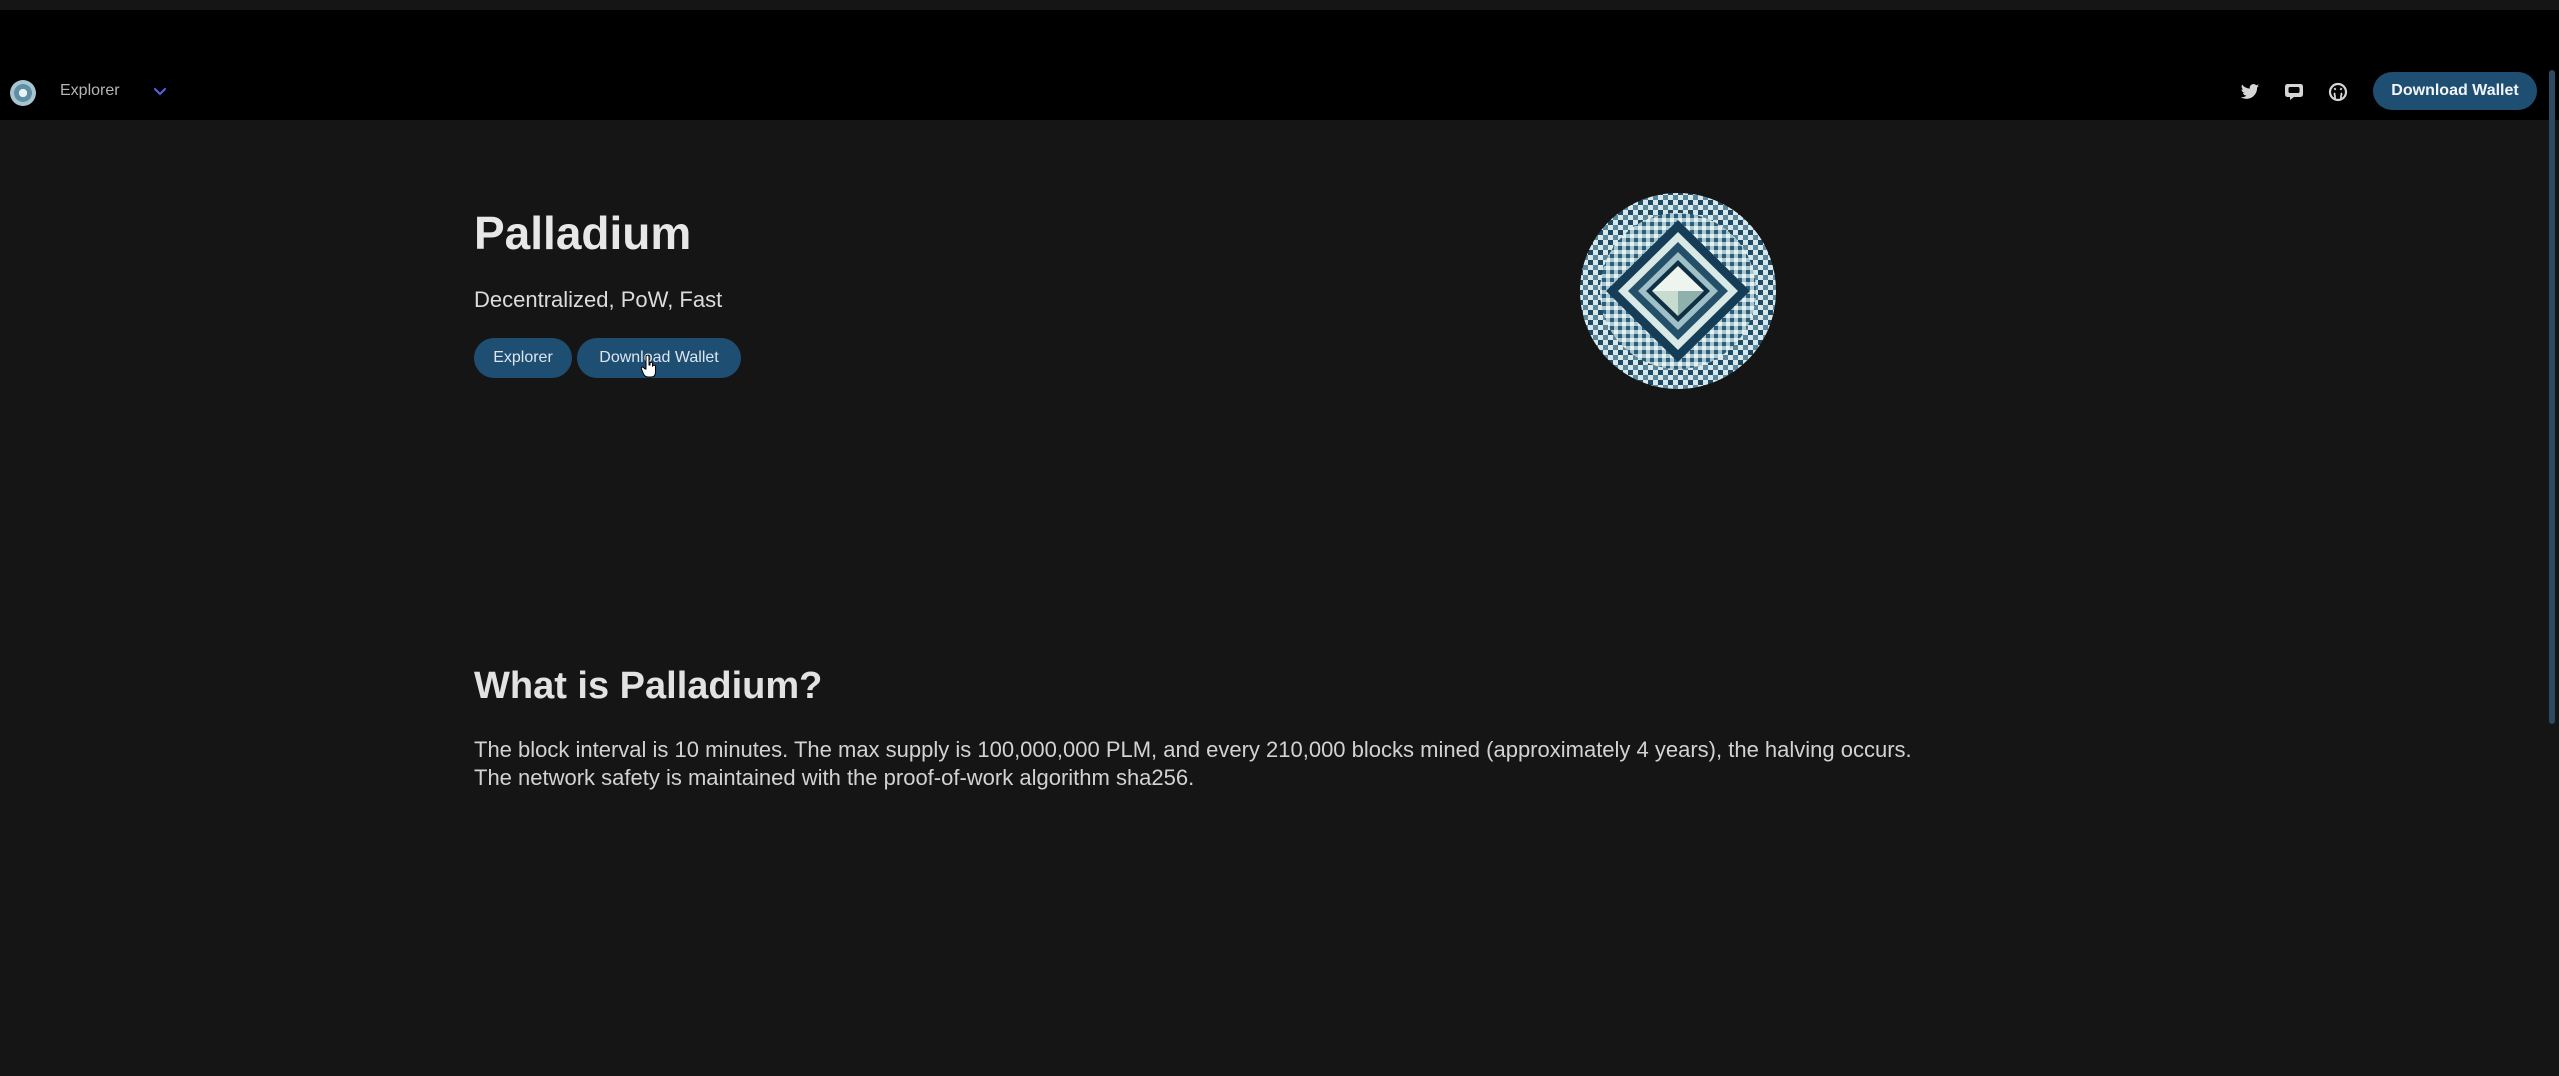 The width and height of the screenshot is (2559, 1076). What do you see at coordinates (523, 358) in the screenshot?
I see `hero-explorer-button: Explorer` at bounding box center [523, 358].